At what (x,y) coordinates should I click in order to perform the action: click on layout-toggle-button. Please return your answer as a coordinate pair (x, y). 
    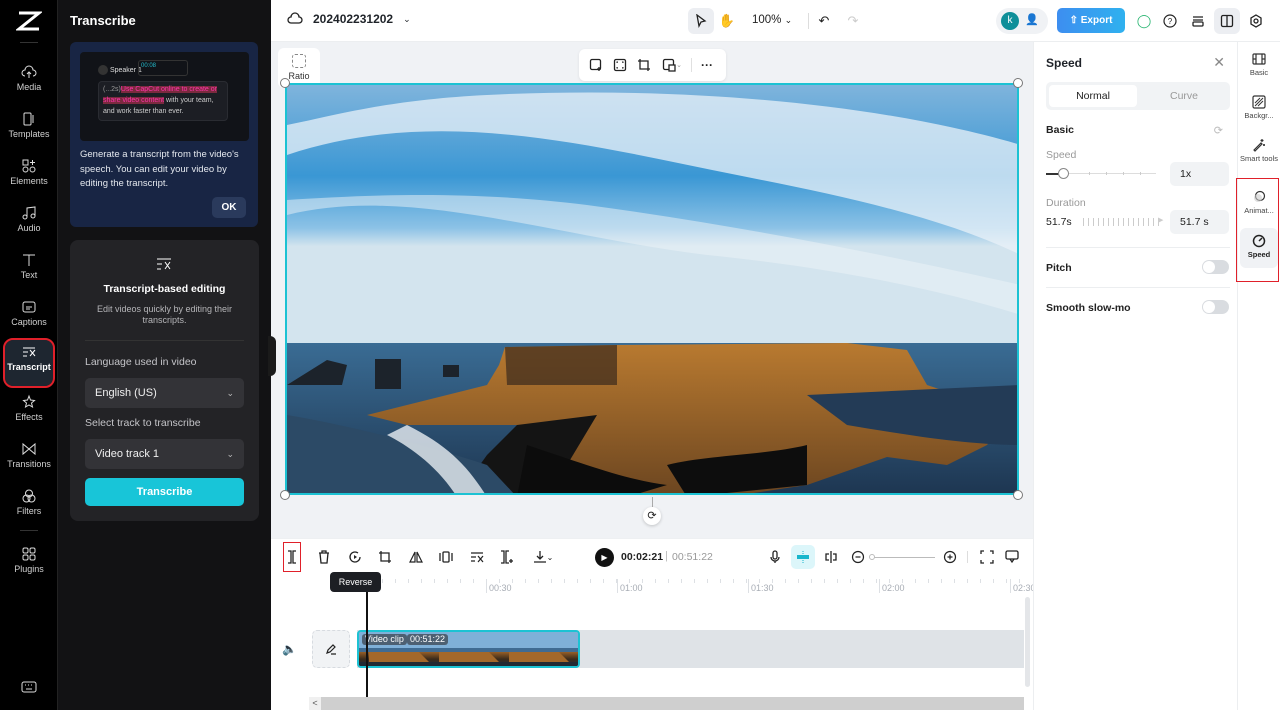
    Looking at the image, I should click on (1227, 21).